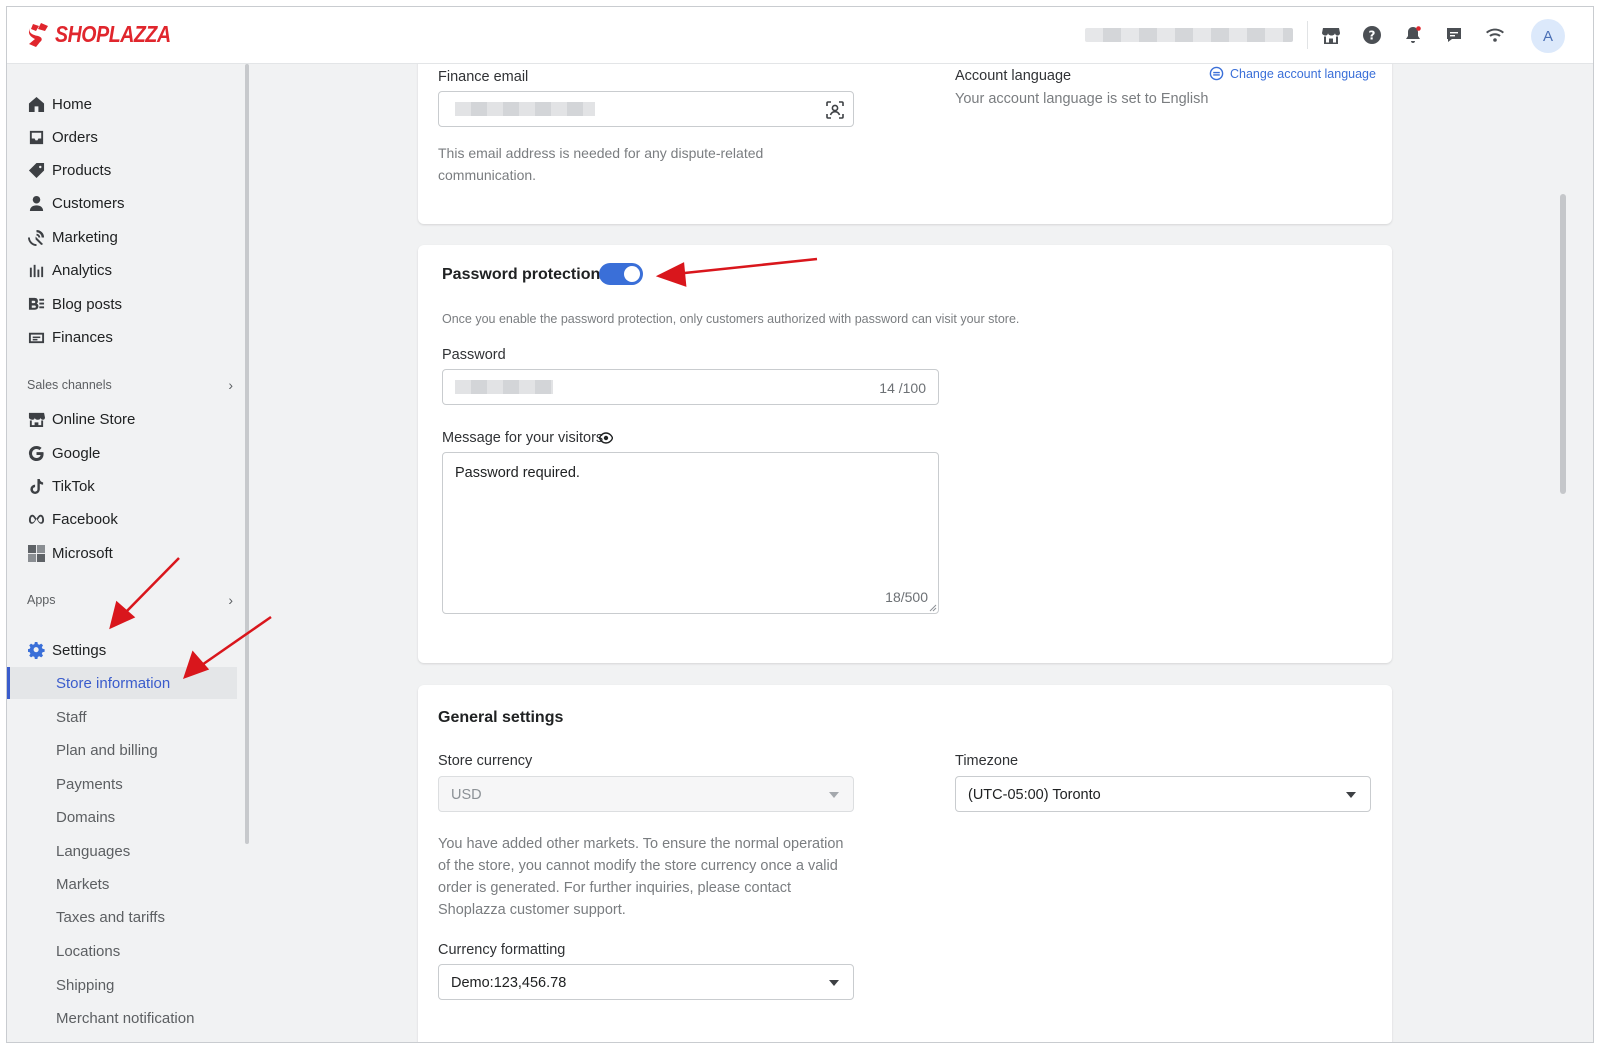 This screenshot has width=1600, height=1049. What do you see at coordinates (107, 750) in the screenshot?
I see `sidebar-item-label: Plan and billing` at bounding box center [107, 750].